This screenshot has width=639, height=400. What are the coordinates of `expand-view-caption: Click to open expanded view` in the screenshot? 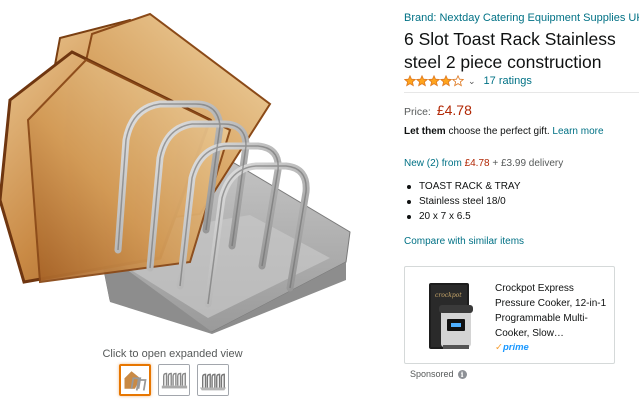 It's located at (172, 354).